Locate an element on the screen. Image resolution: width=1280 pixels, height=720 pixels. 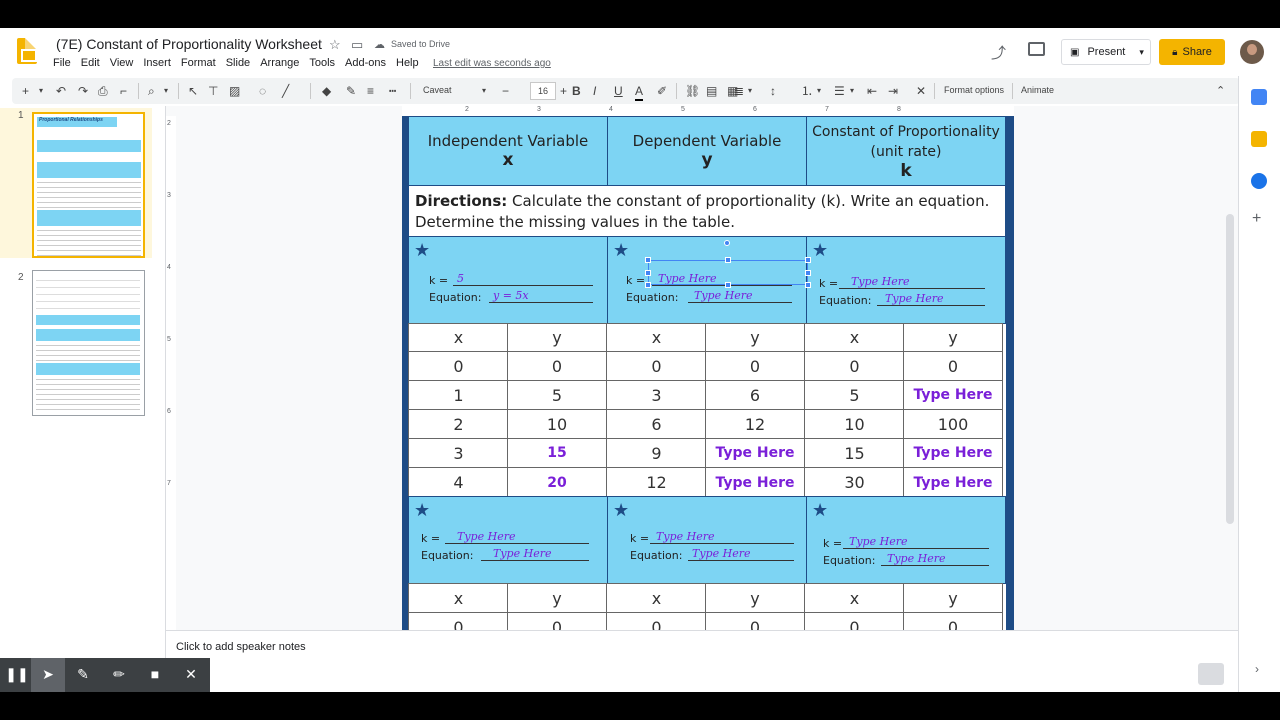
k-input: 5 is located at coordinates (523, 279).